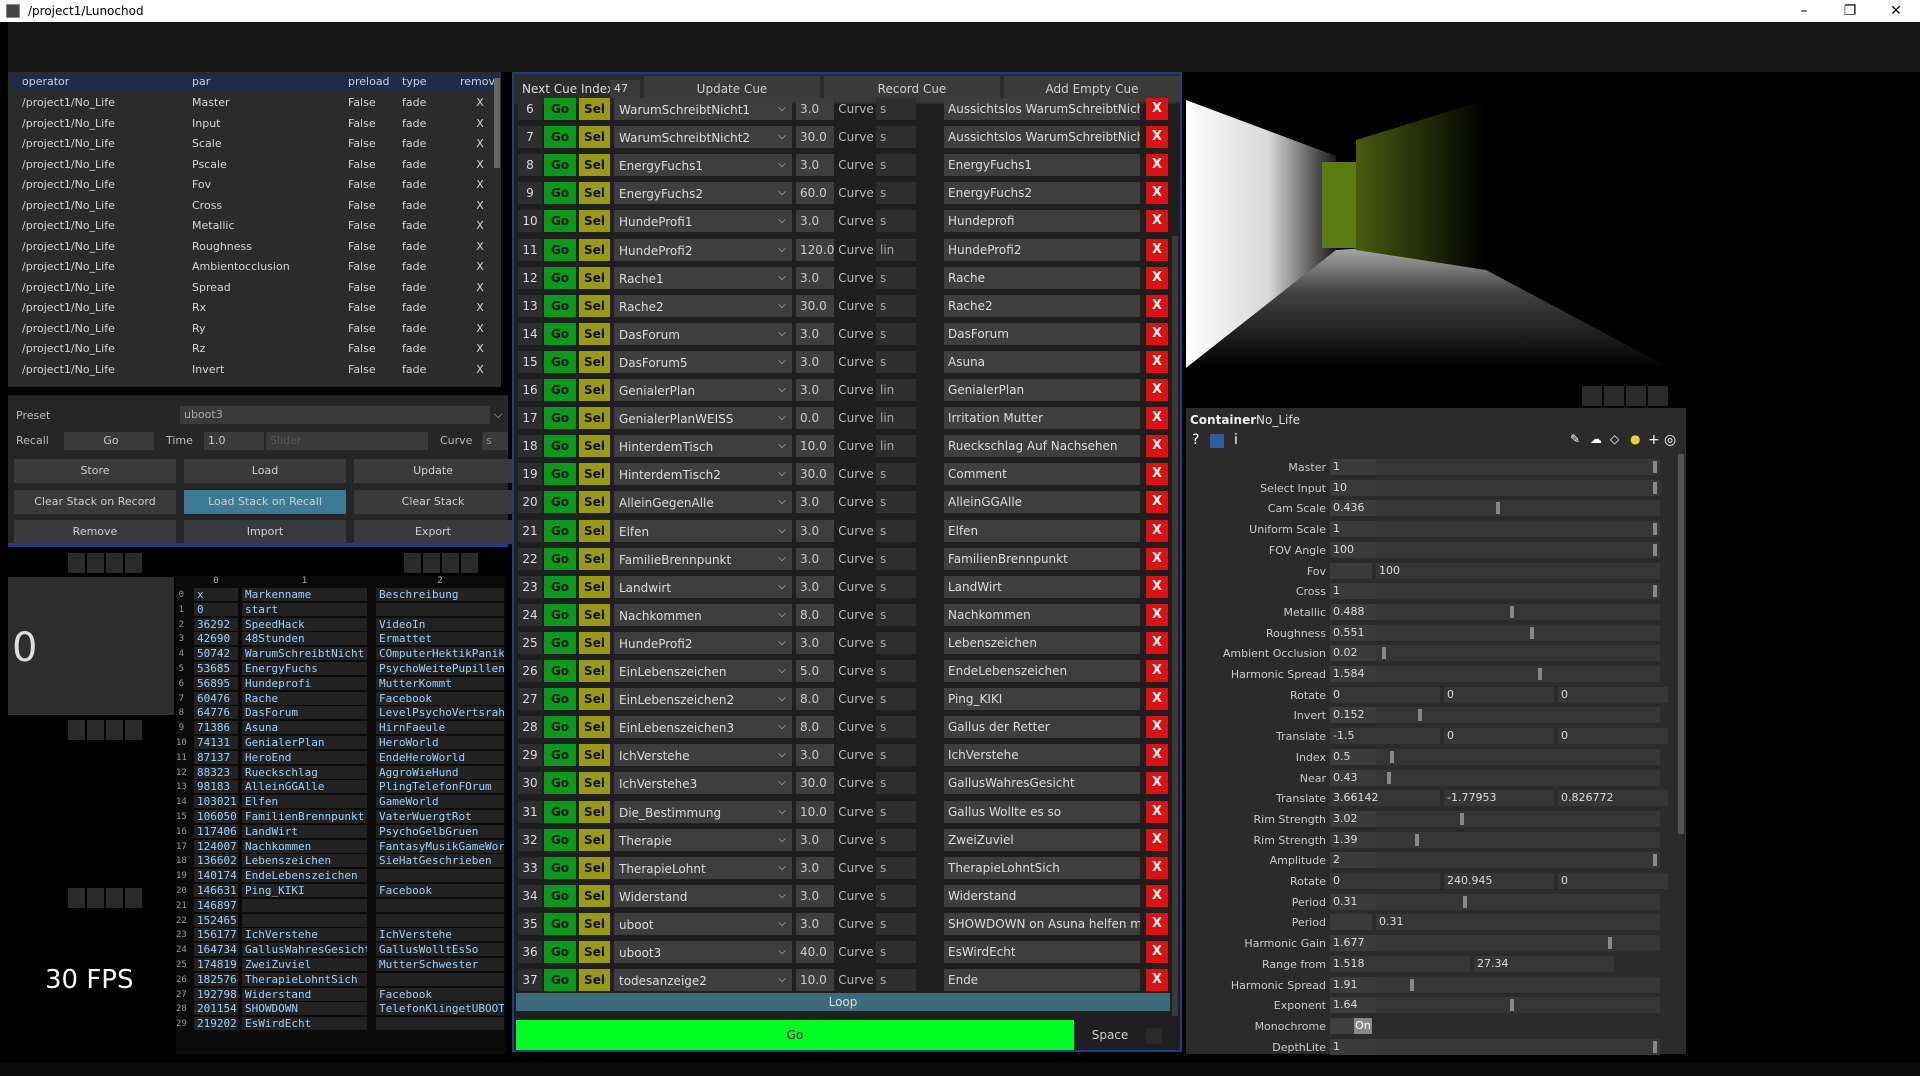 The width and height of the screenshot is (1920, 1076). What do you see at coordinates (815, 699) in the screenshot?
I see `cue-time-input: 8.0` at bounding box center [815, 699].